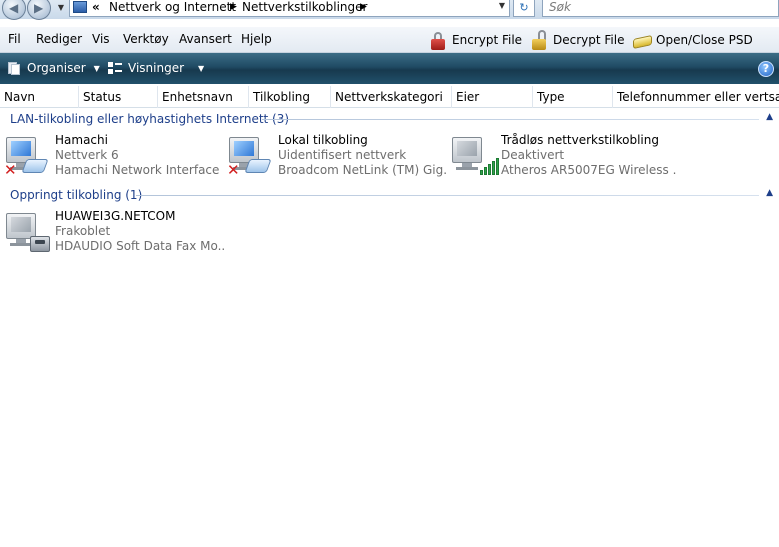 Image resolution: width=779 pixels, height=547 pixels. Describe the element at coordinates (14, 39) in the screenshot. I see `menu-fil: Fil` at that location.